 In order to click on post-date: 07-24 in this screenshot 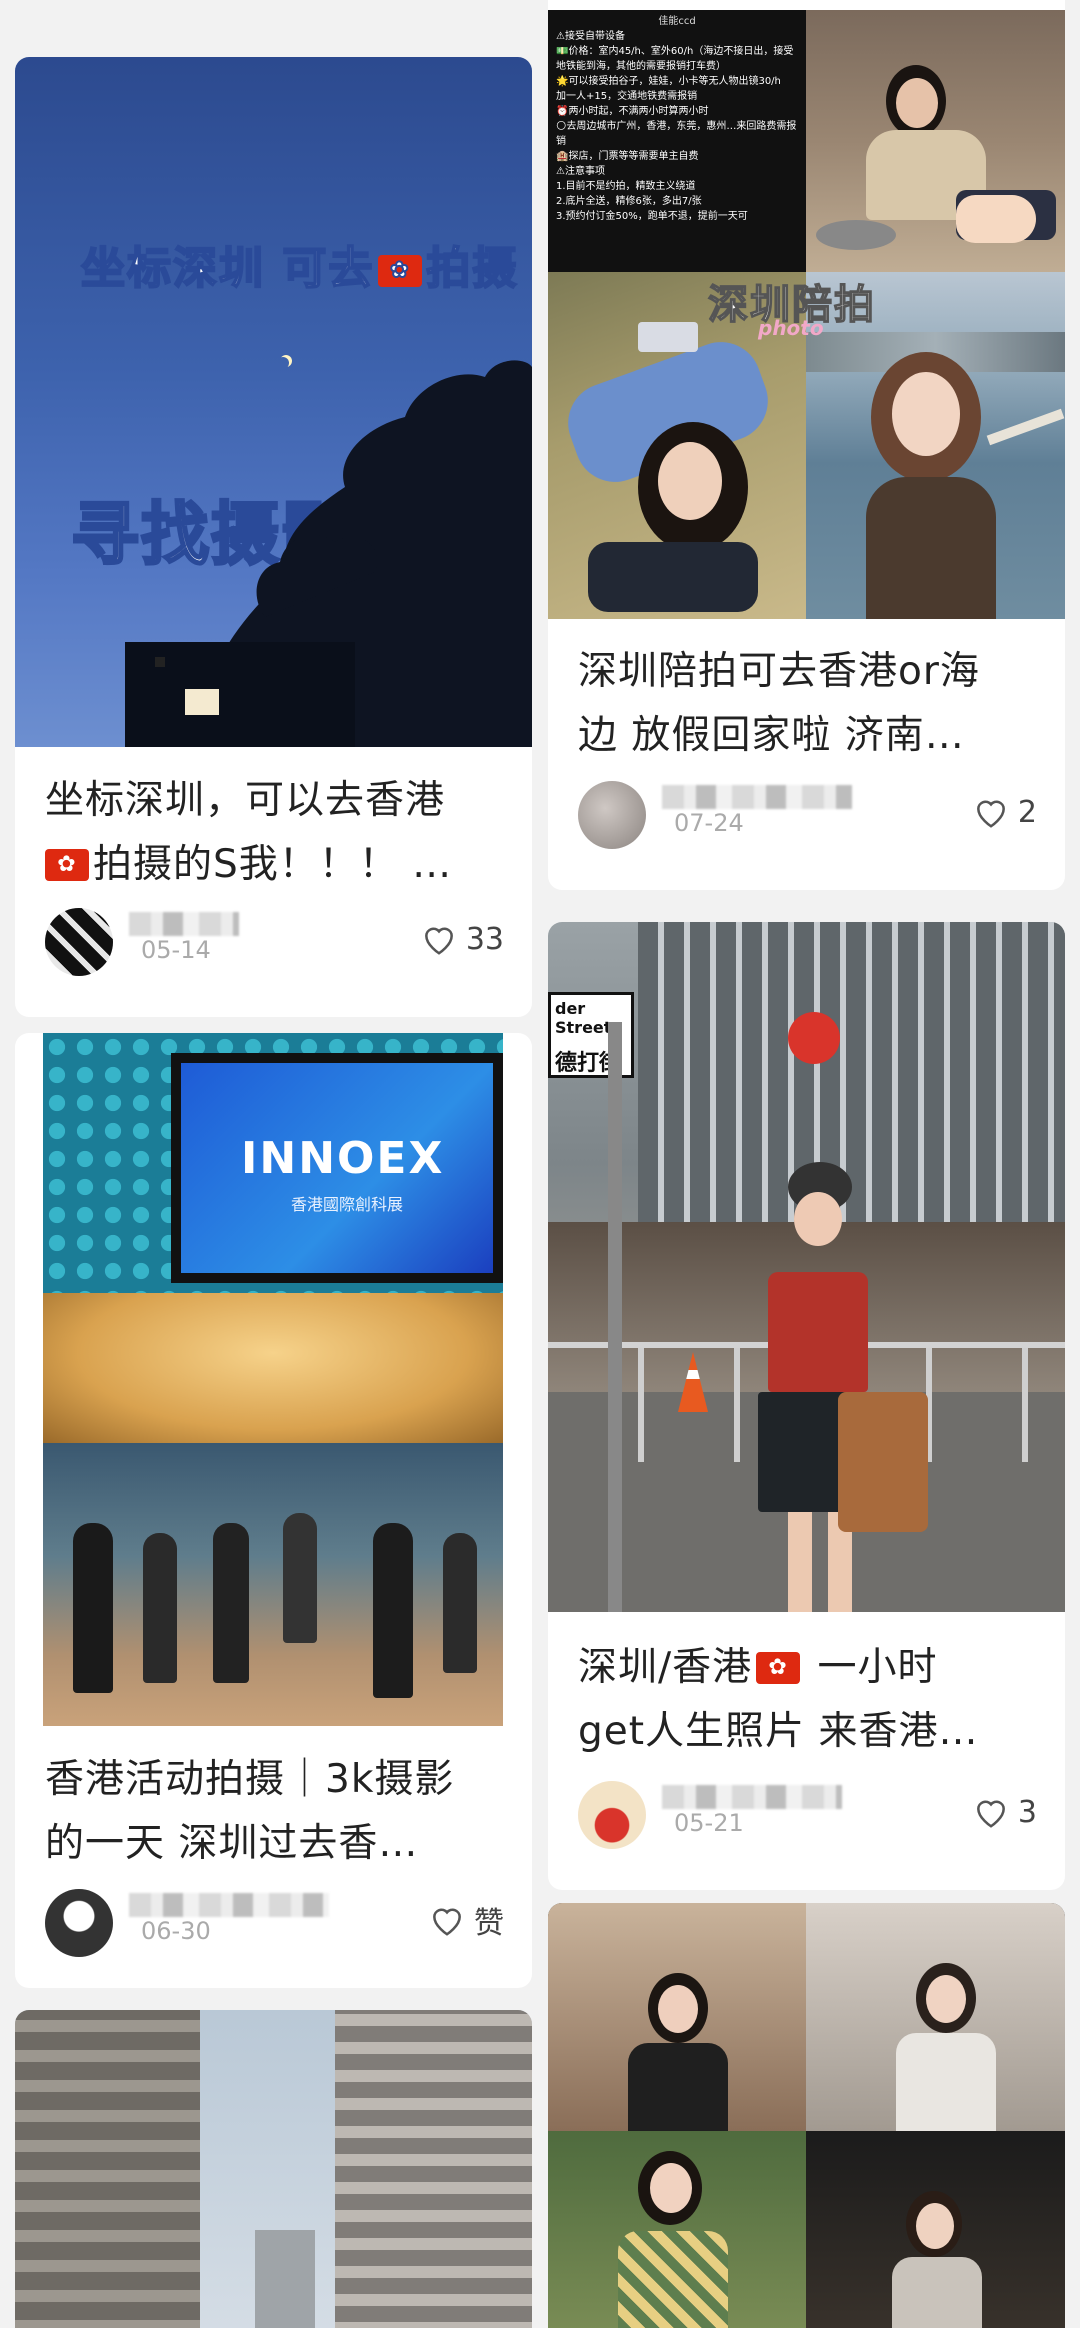, I will do `click(709, 823)`.